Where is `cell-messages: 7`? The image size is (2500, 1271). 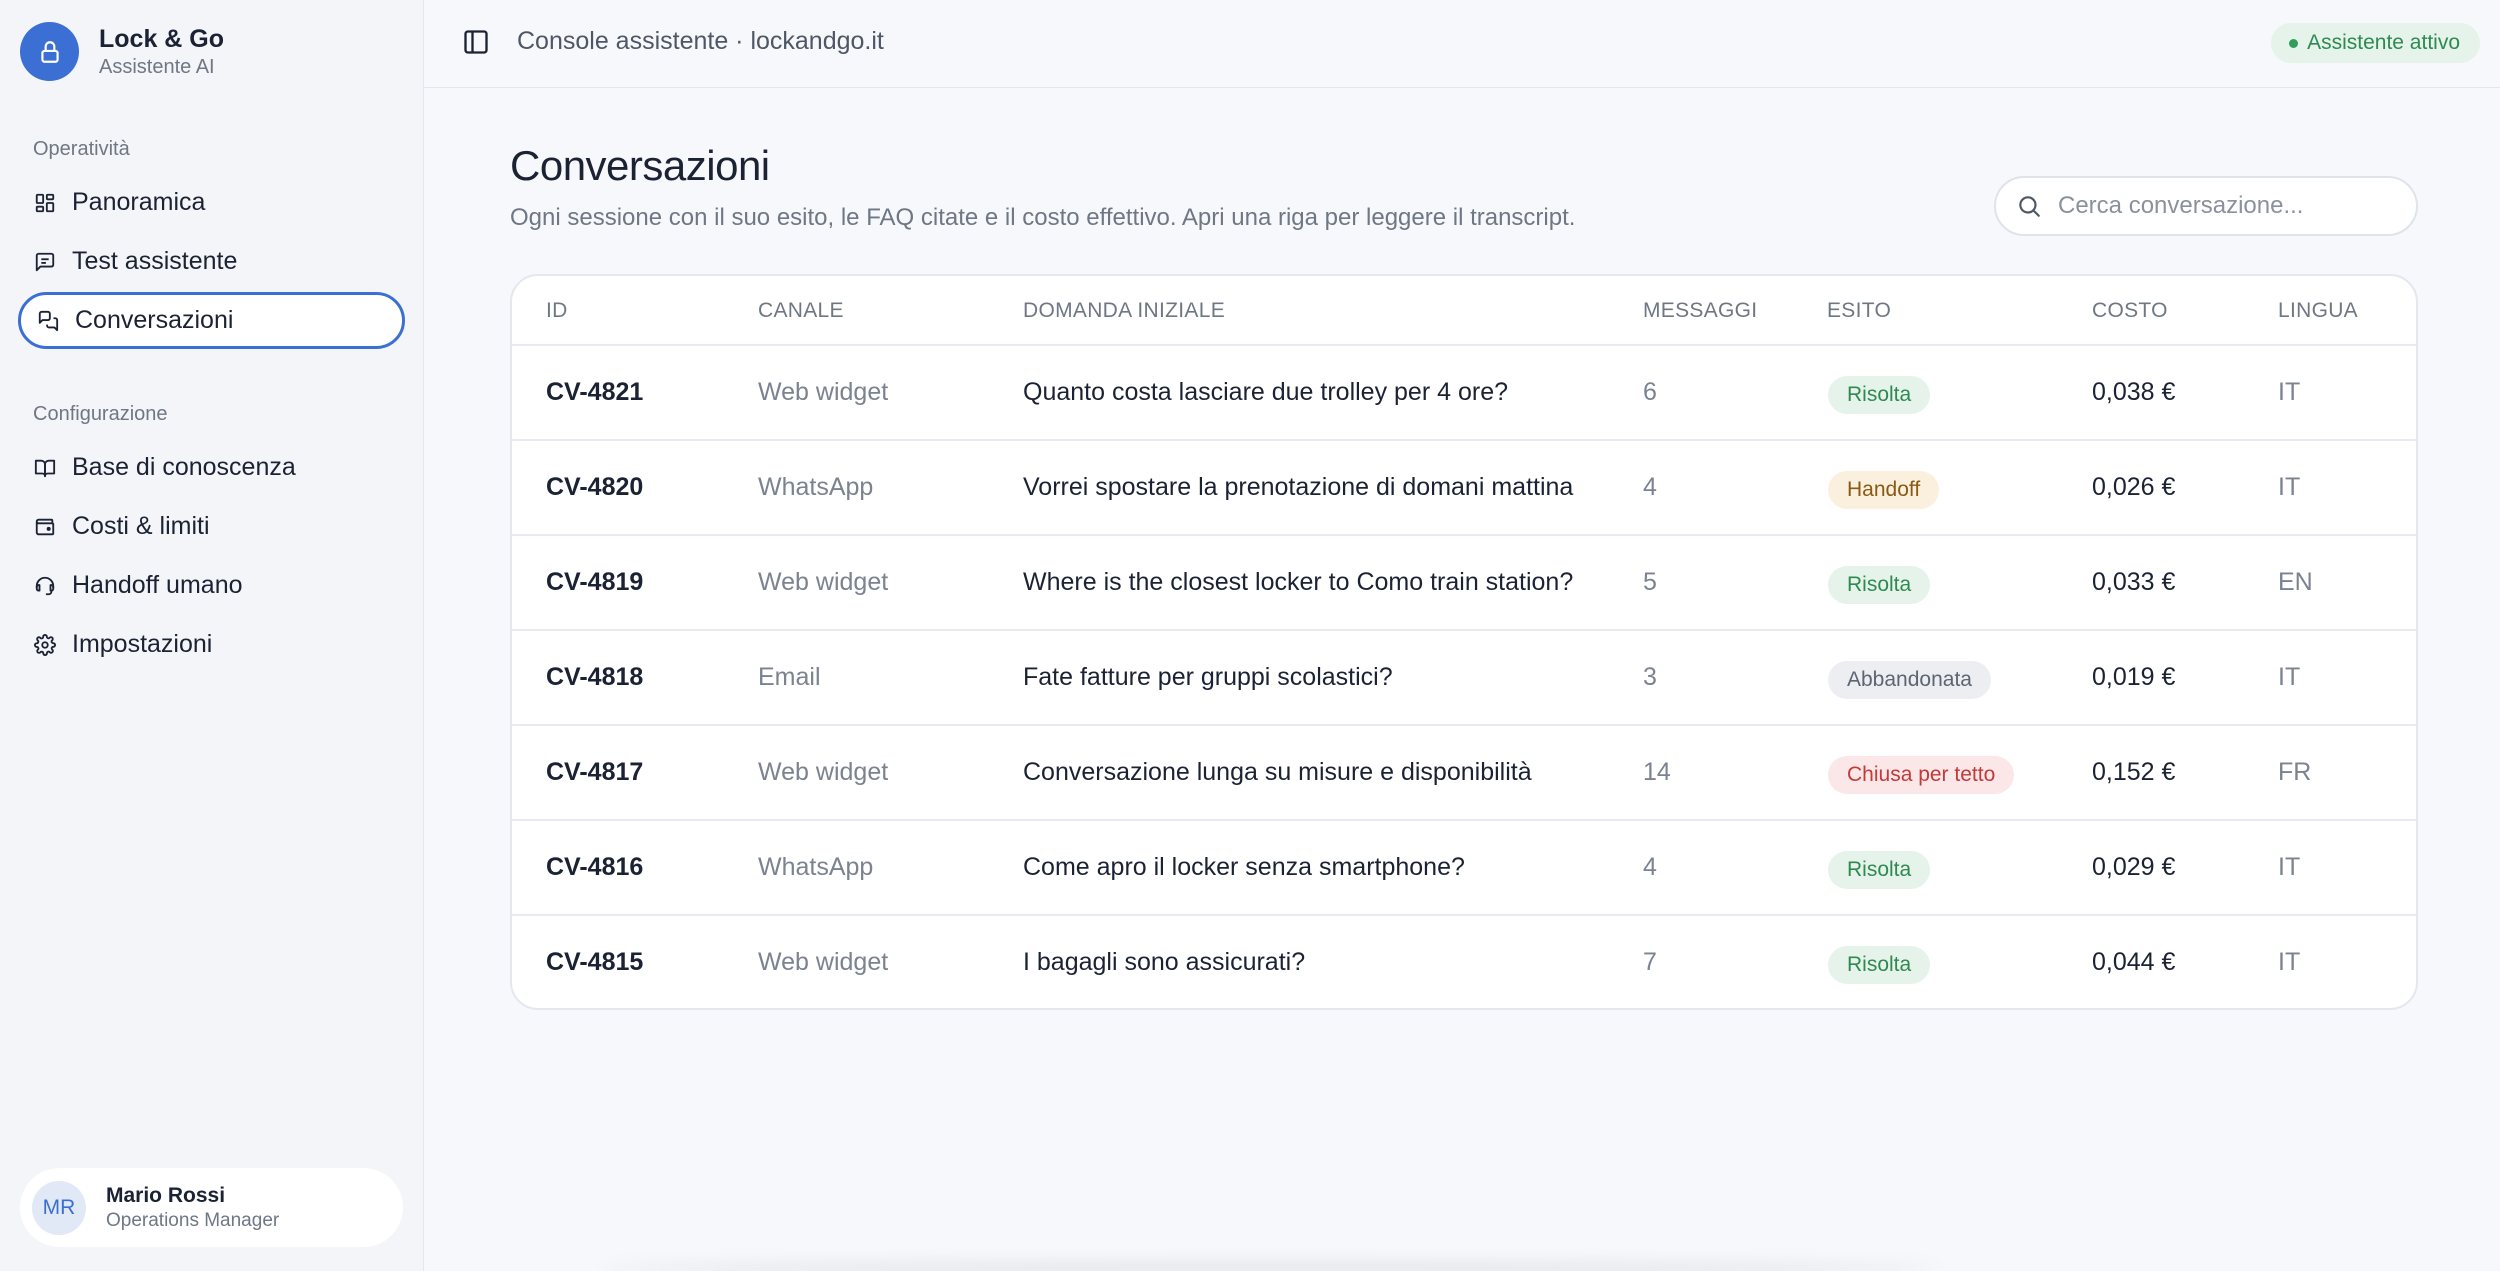 cell-messages: 7 is located at coordinates (1650, 962).